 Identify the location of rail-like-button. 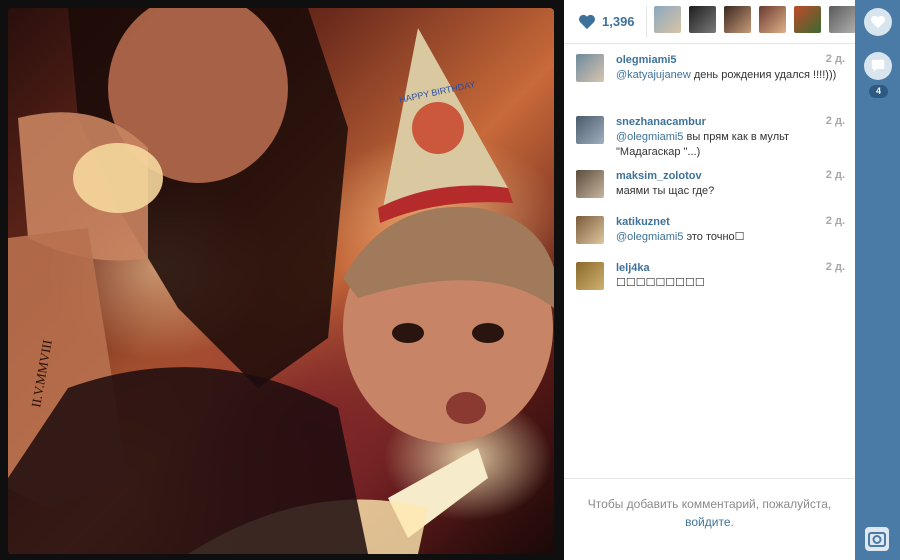
(878, 22).